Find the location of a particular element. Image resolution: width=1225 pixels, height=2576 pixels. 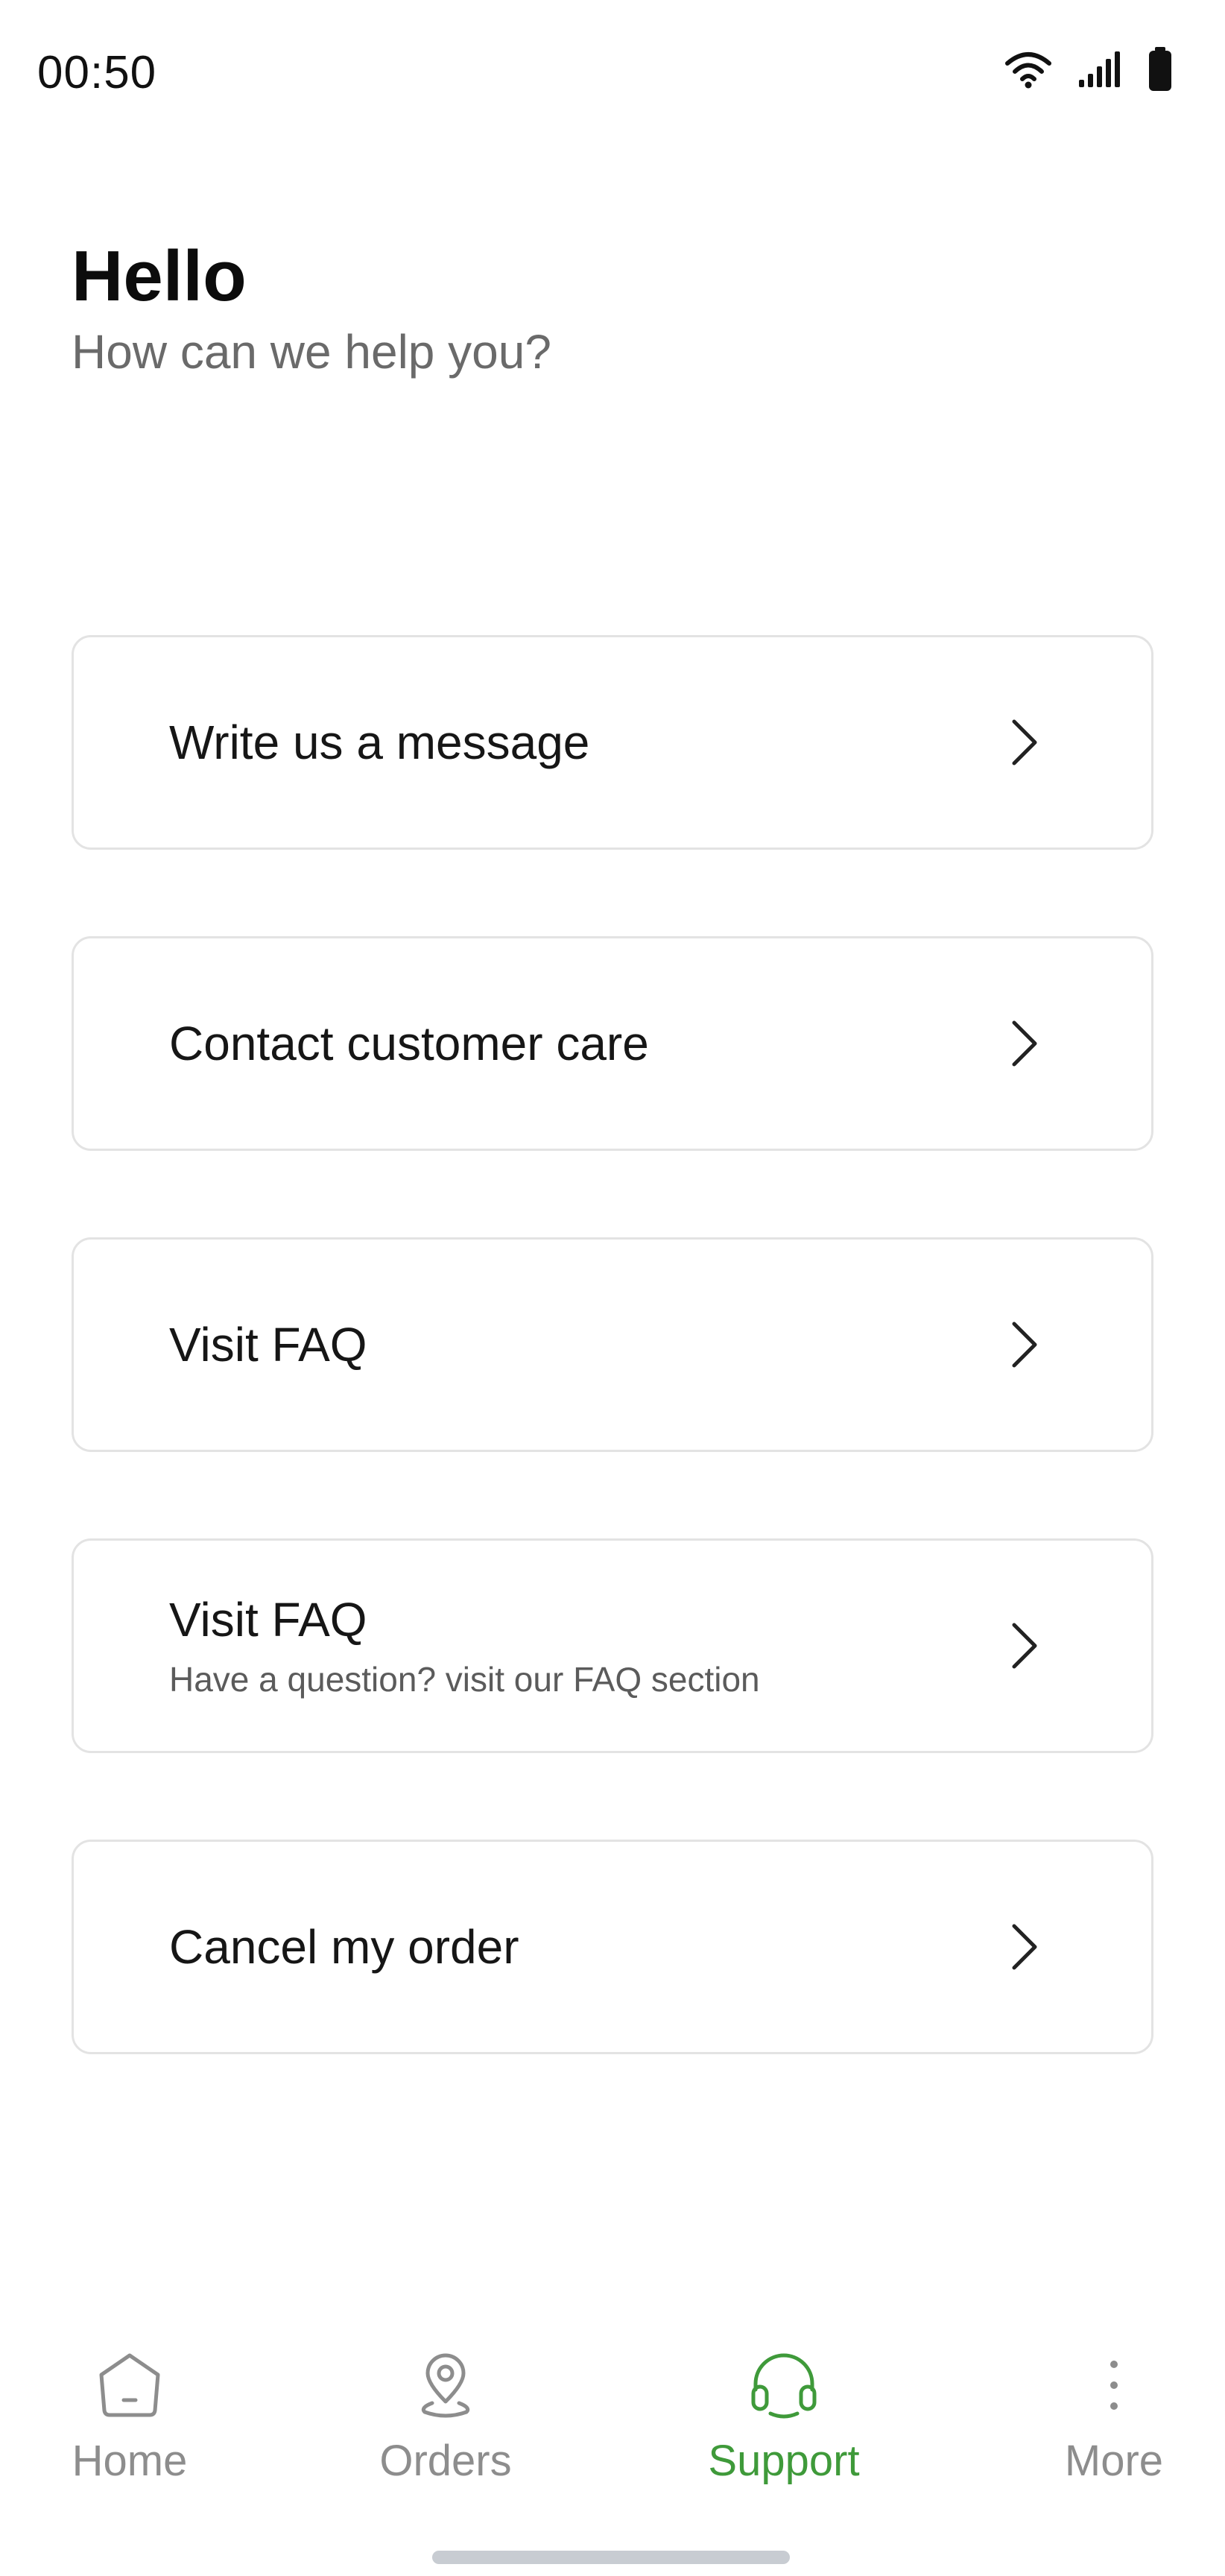

menu-item-label: Cancel my order is located at coordinates (344, 1946).